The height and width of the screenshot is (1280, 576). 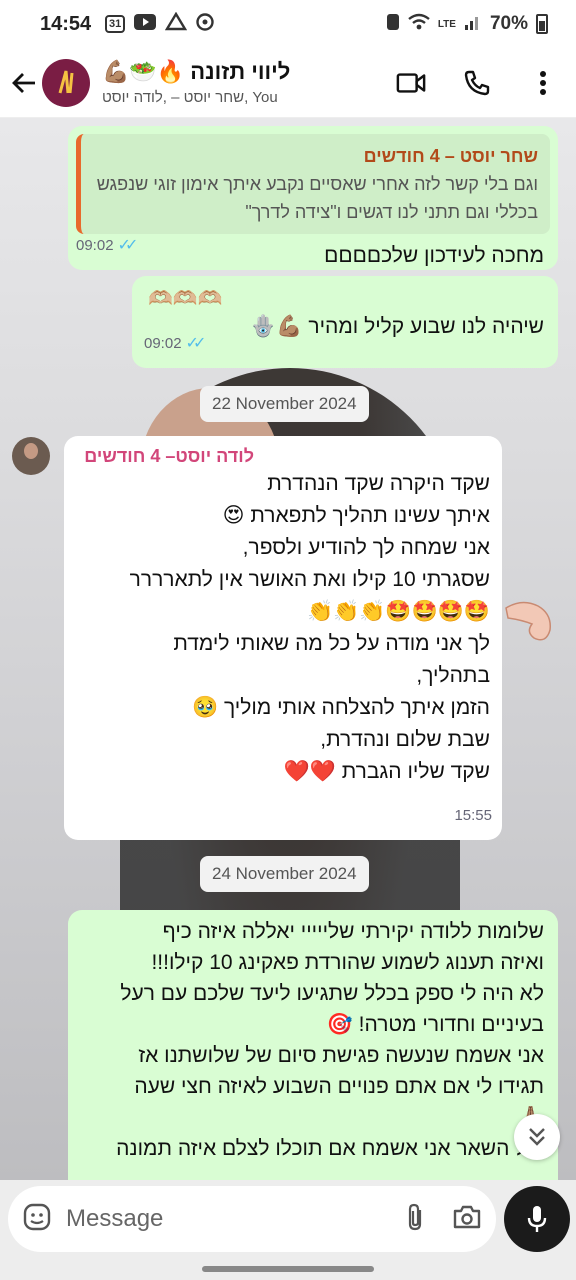 I want to click on network-type: LTE, so click(x=446, y=24).